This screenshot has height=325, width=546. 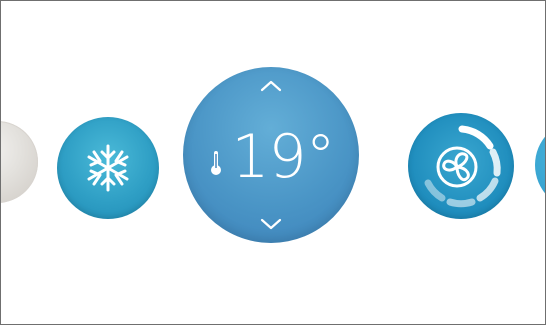 I want to click on chevron-up-icon, so click(x=271, y=86).